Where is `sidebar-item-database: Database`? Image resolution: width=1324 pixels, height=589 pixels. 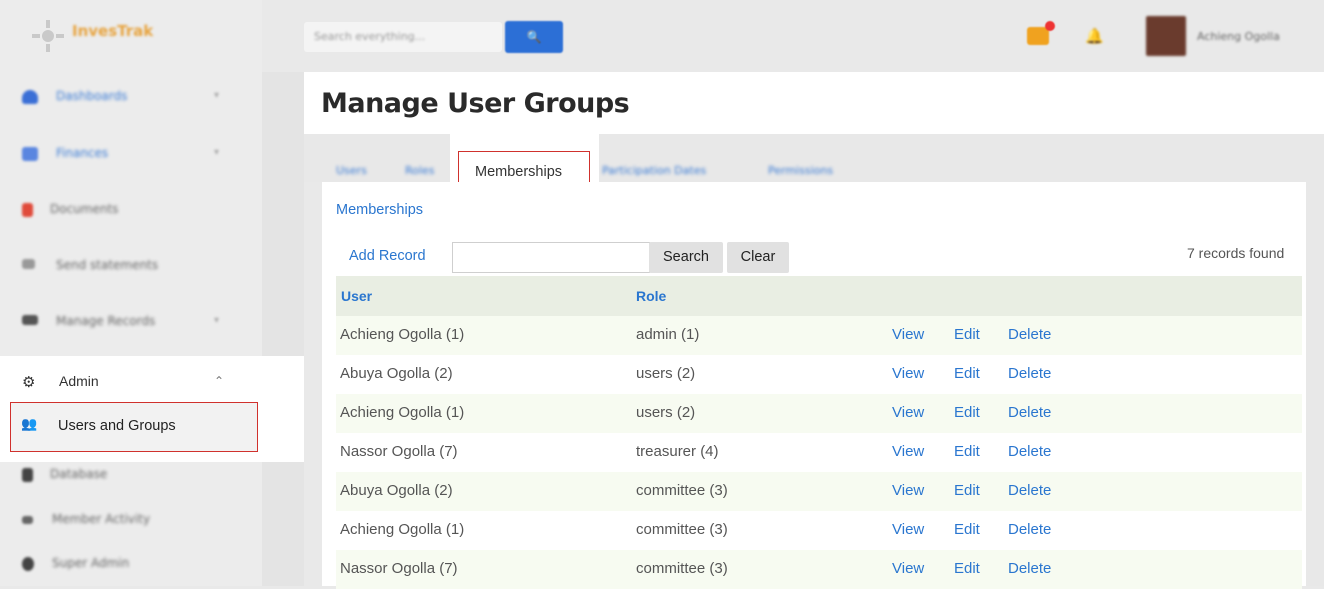
sidebar-item-database: Database is located at coordinates (131, 476).